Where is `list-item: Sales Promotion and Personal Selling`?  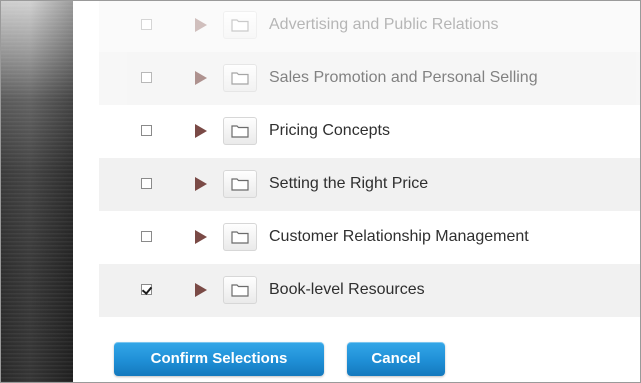
list-item: Sales Promotion and Personal Selling is located at coordinates (369, 78).